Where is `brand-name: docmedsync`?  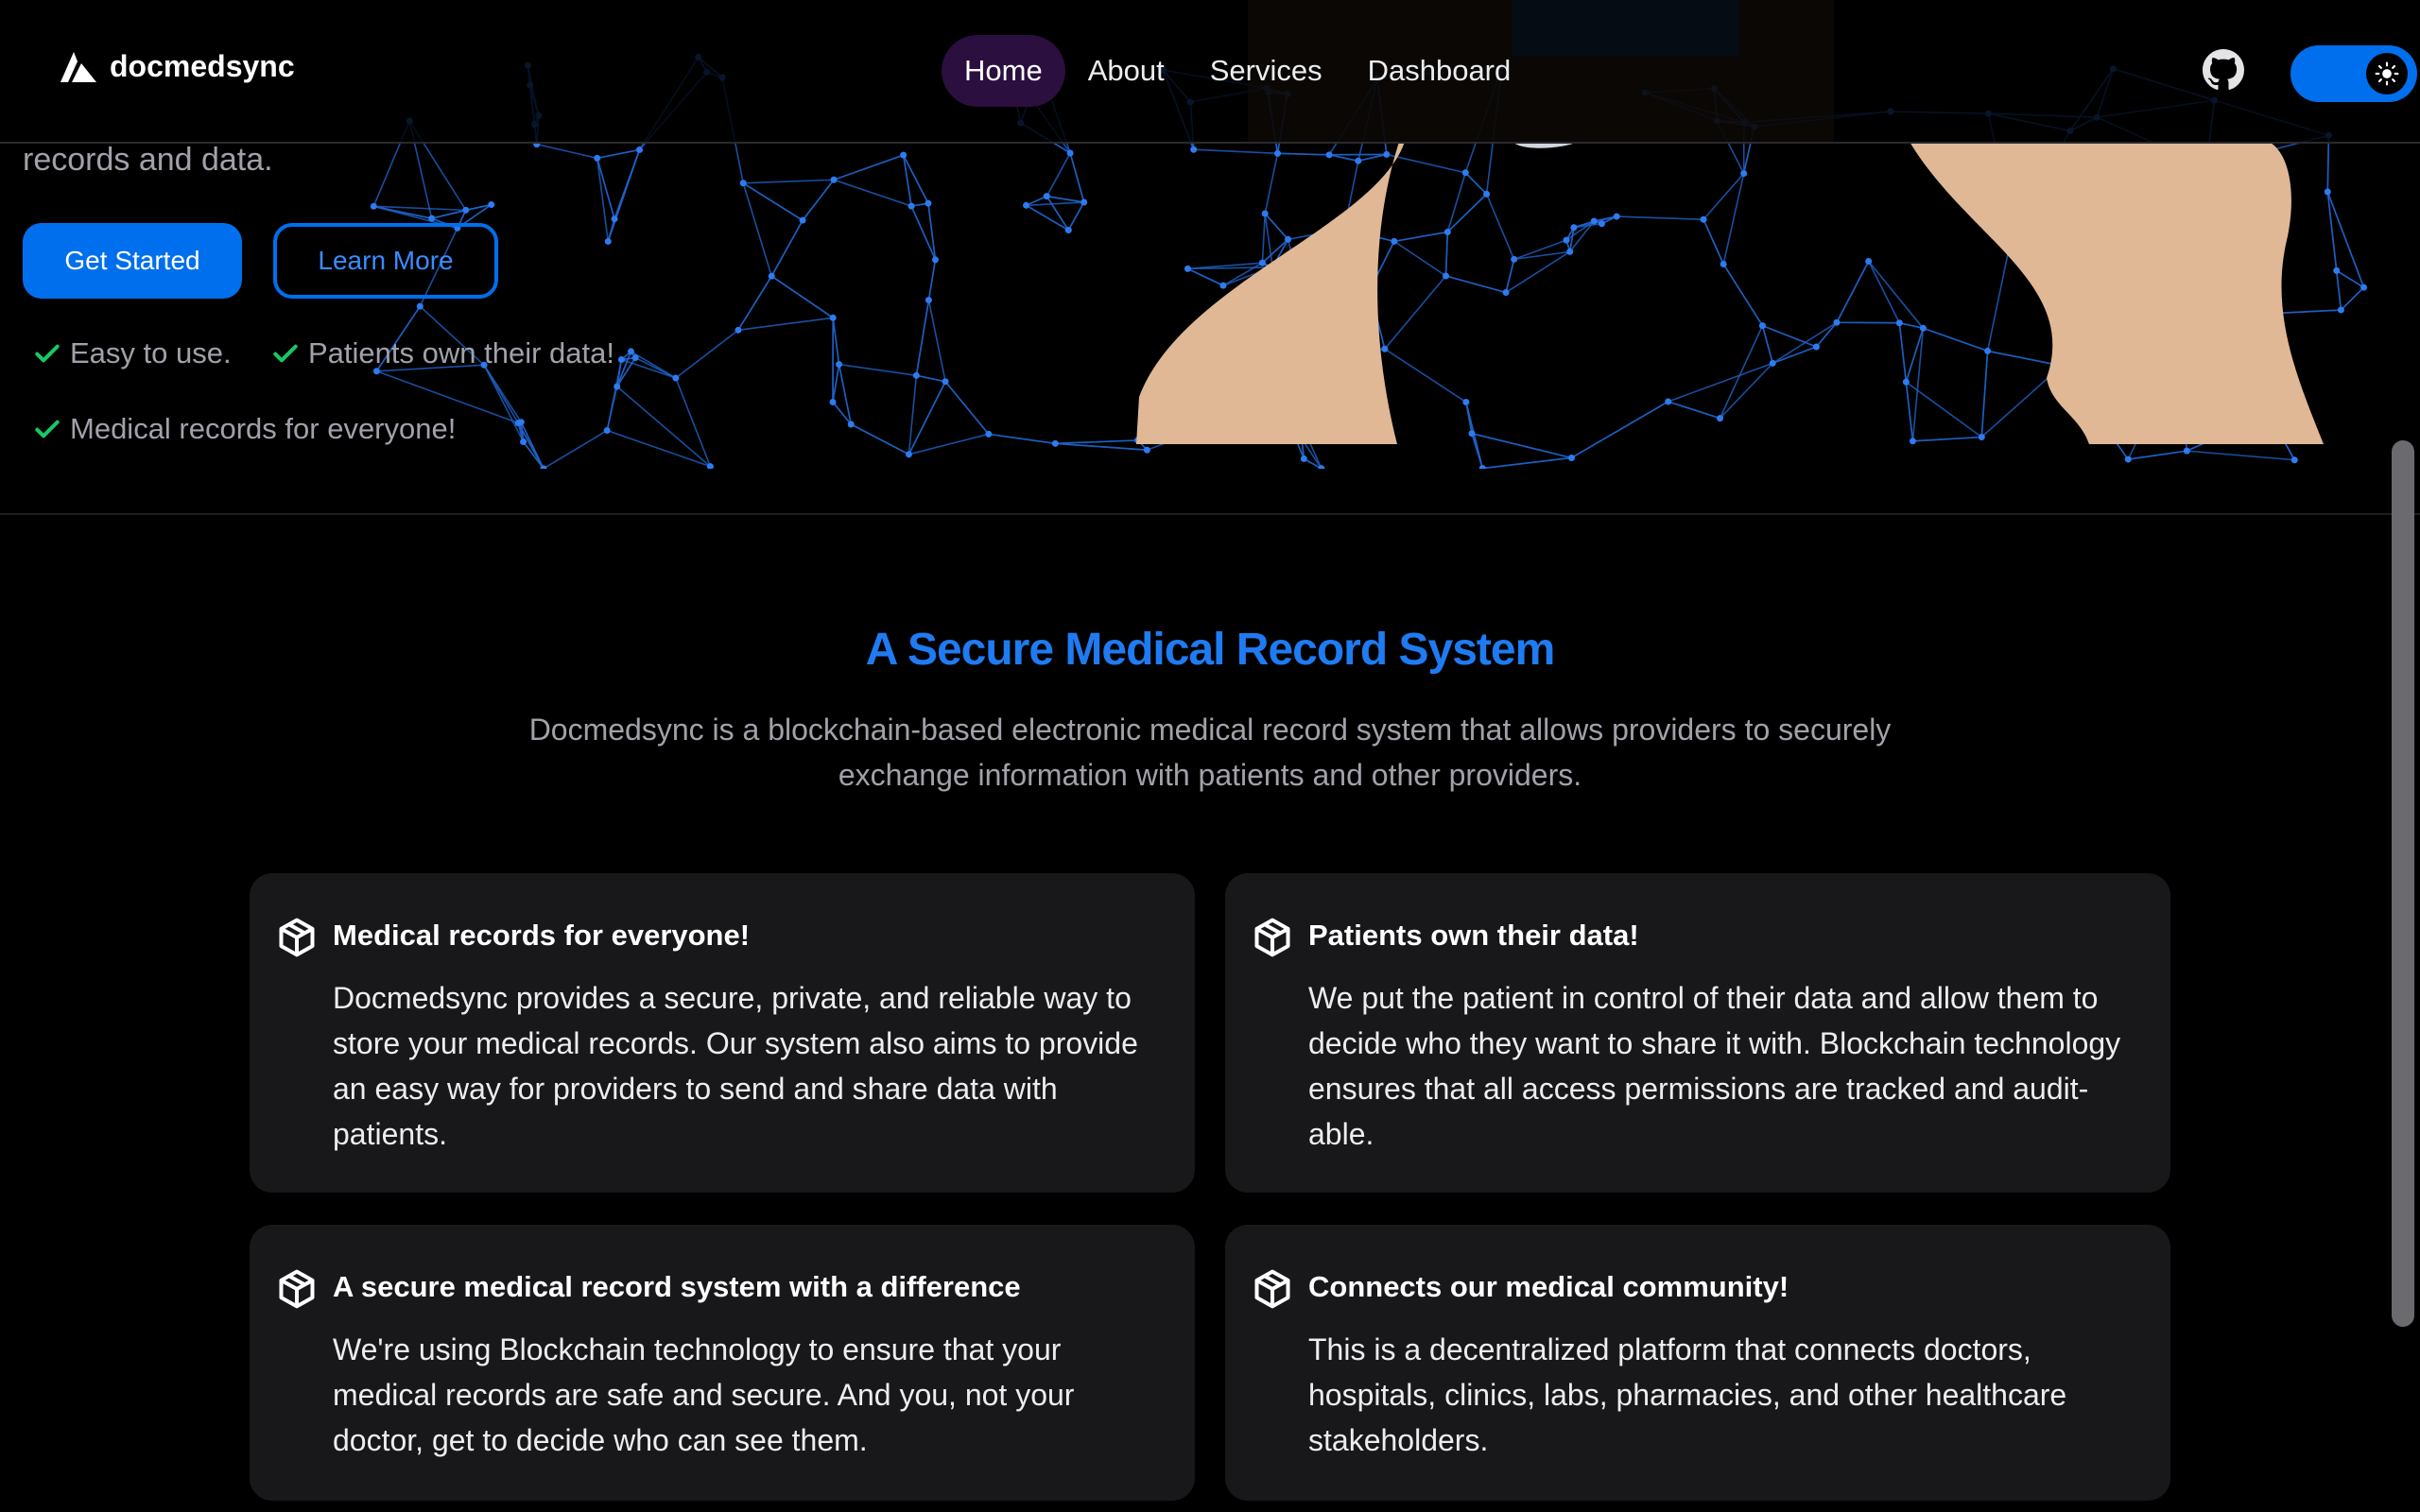
brand-name: docmedsync is located at coordinates (202, 66).